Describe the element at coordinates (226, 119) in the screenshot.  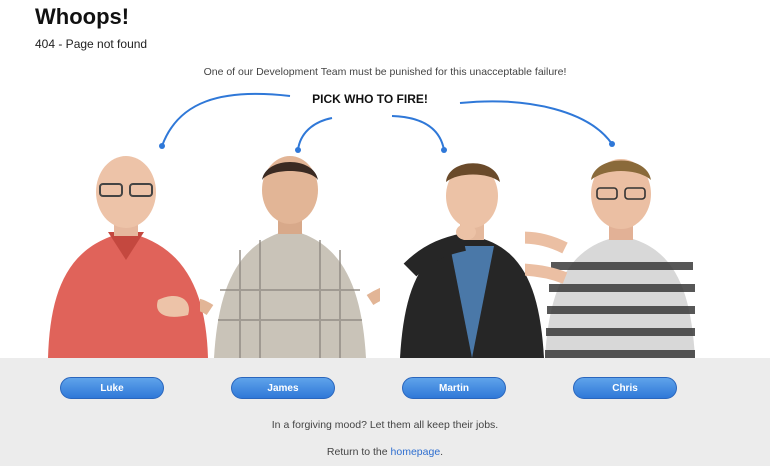
I see `arrow-luke` at that location.